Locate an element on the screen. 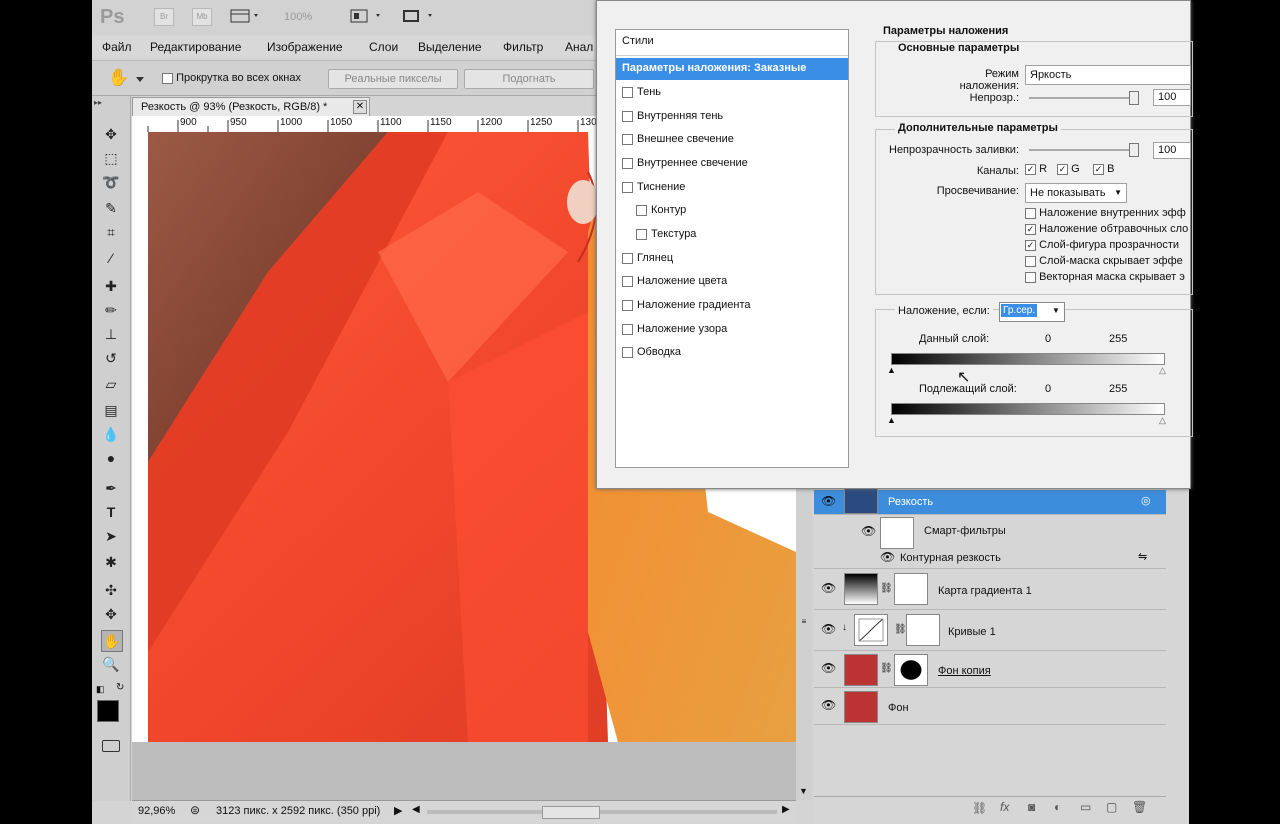 The width and height of the screenshot is (1280, 824). filter-options-icon: ⇋ is located at coordinates (1142, 556).